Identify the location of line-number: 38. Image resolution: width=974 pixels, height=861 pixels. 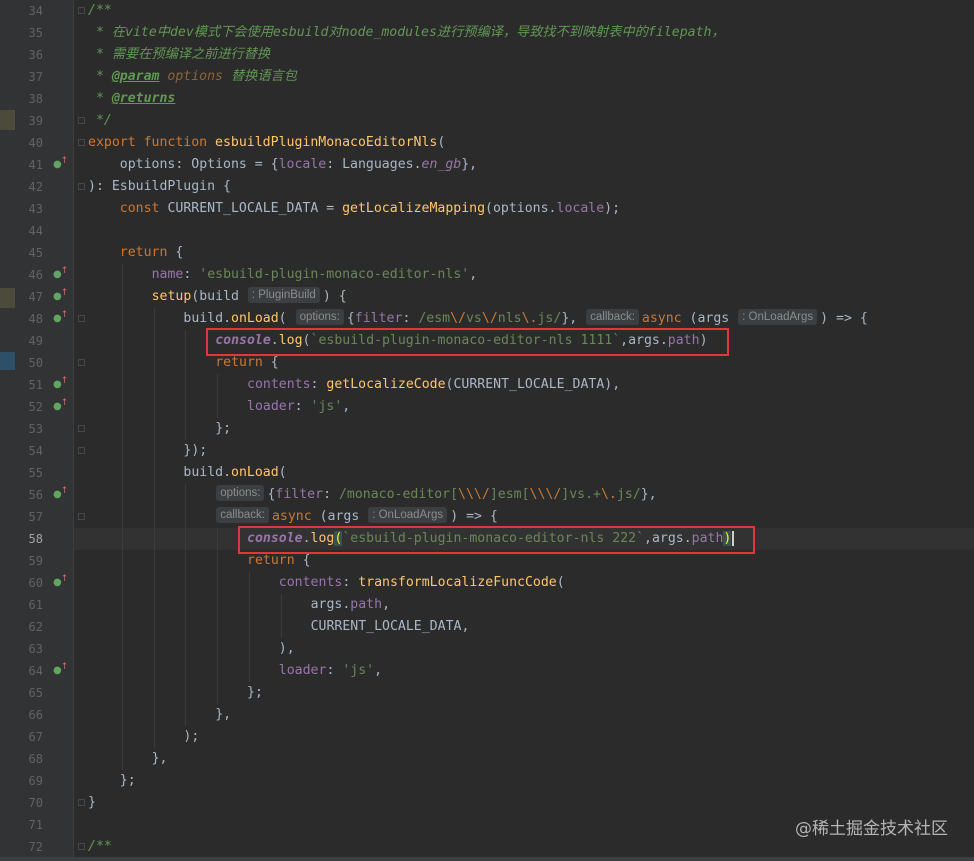
(35, 99).